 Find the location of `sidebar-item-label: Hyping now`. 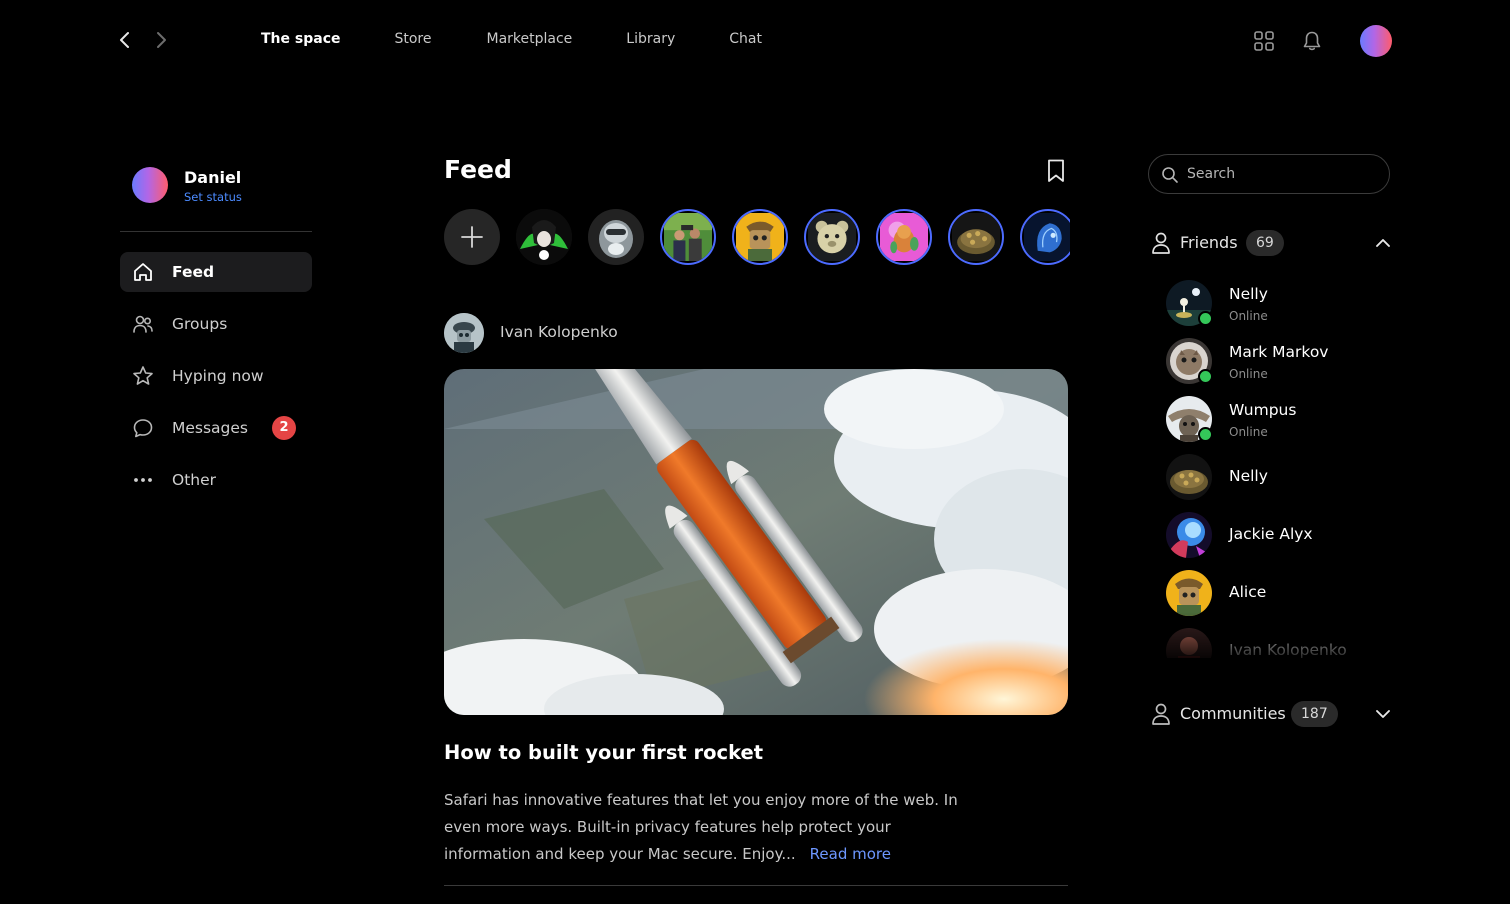

sidebar-item-label: Hyping now is located at coordinates (218, 376).